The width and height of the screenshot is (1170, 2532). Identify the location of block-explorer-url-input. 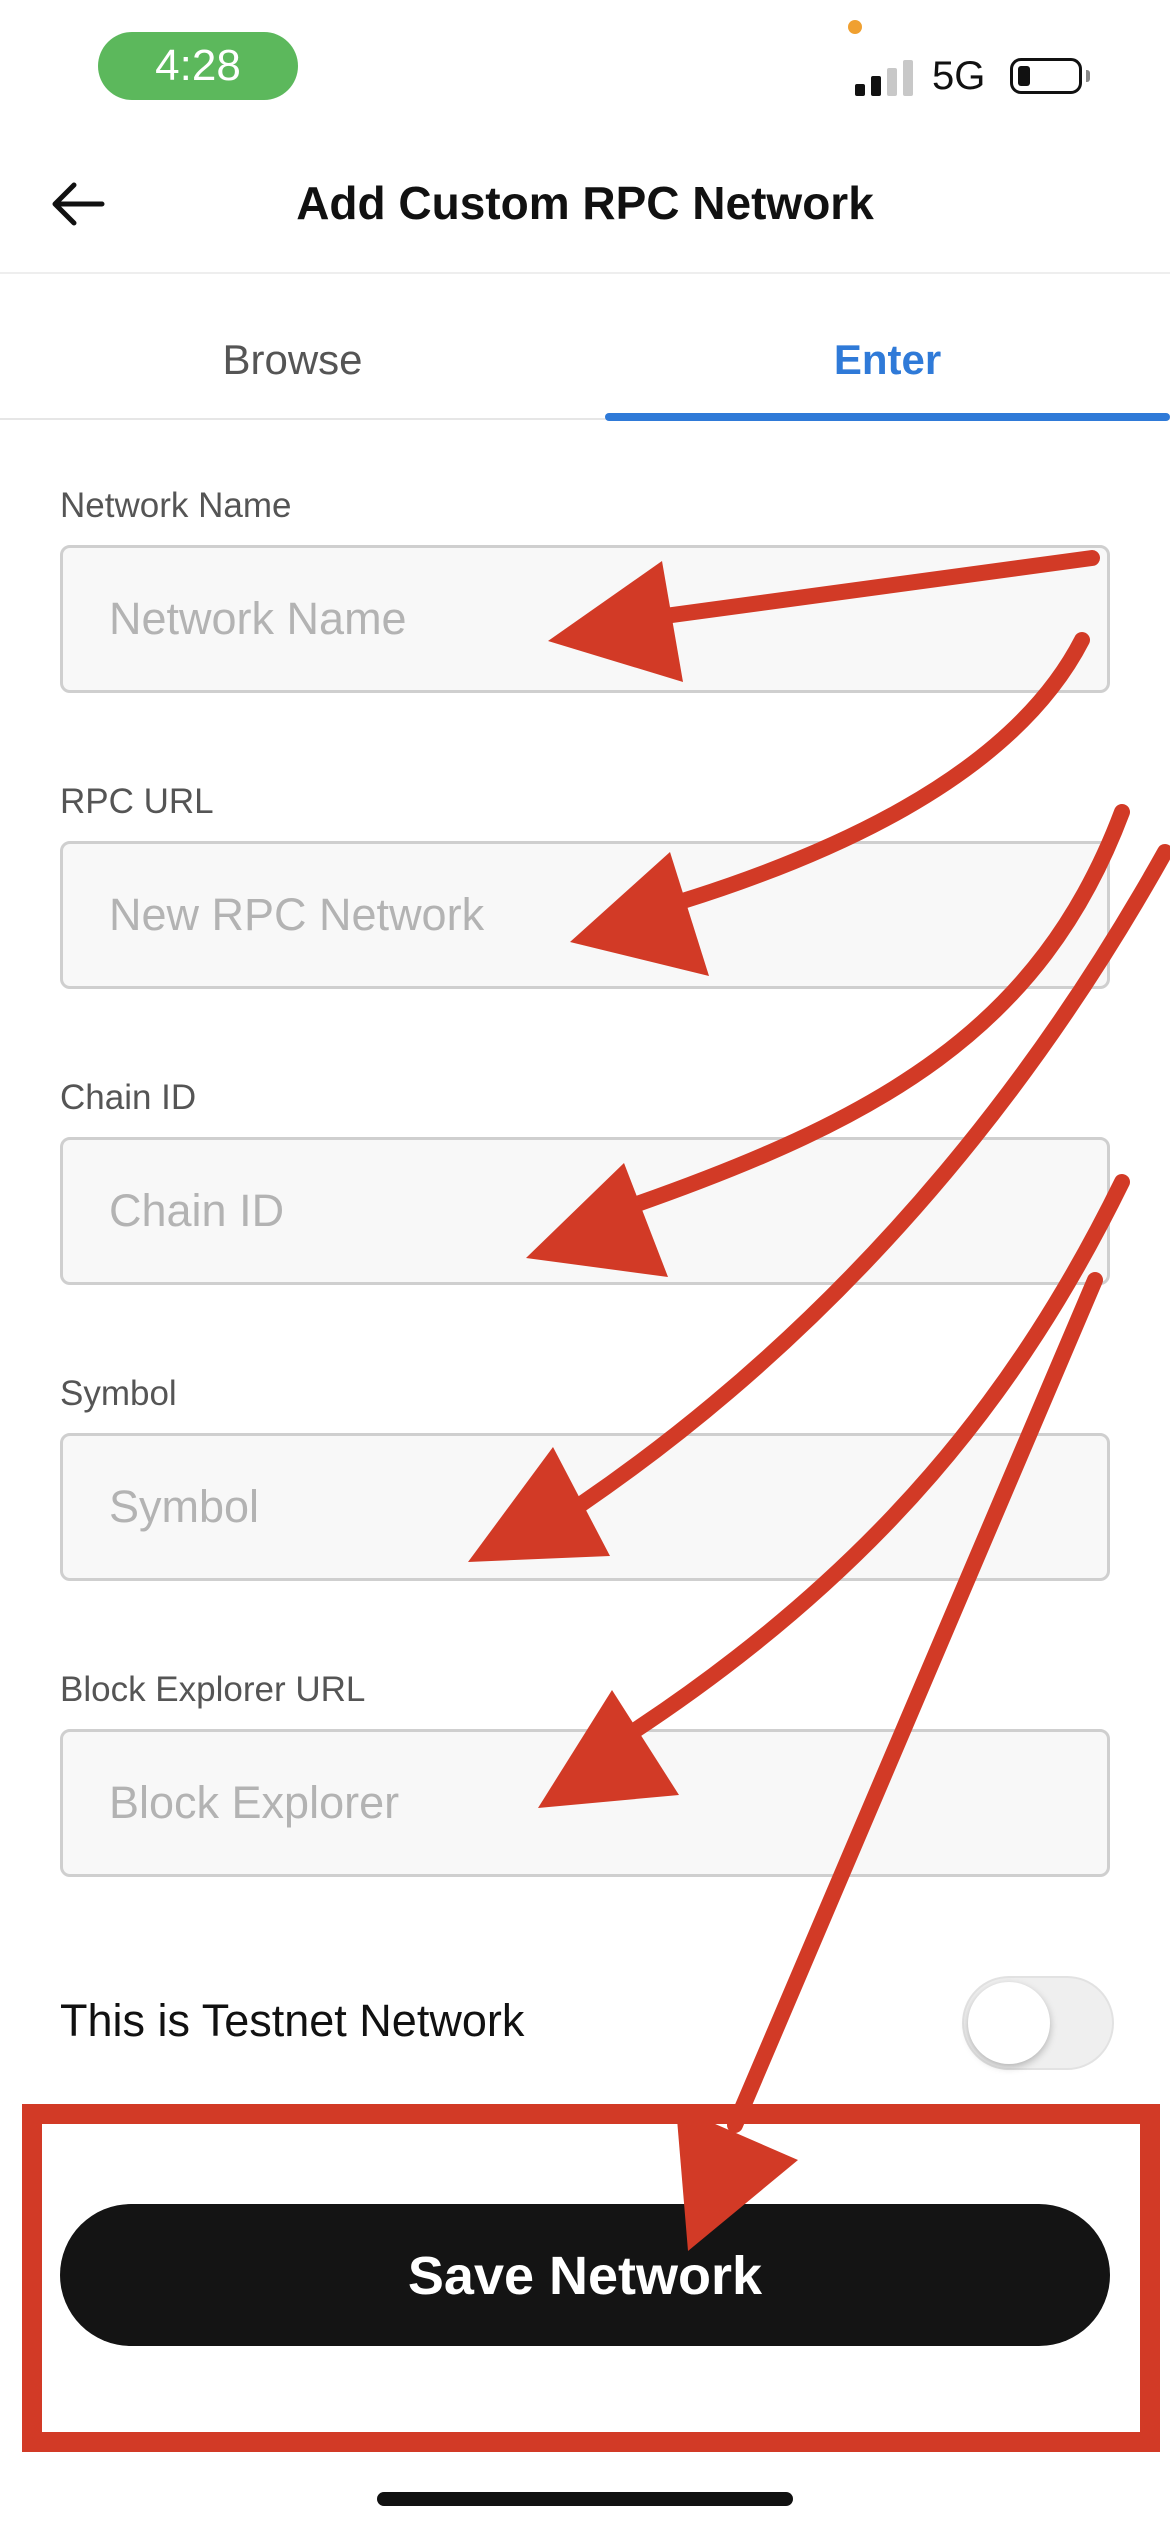
(585, 1803).